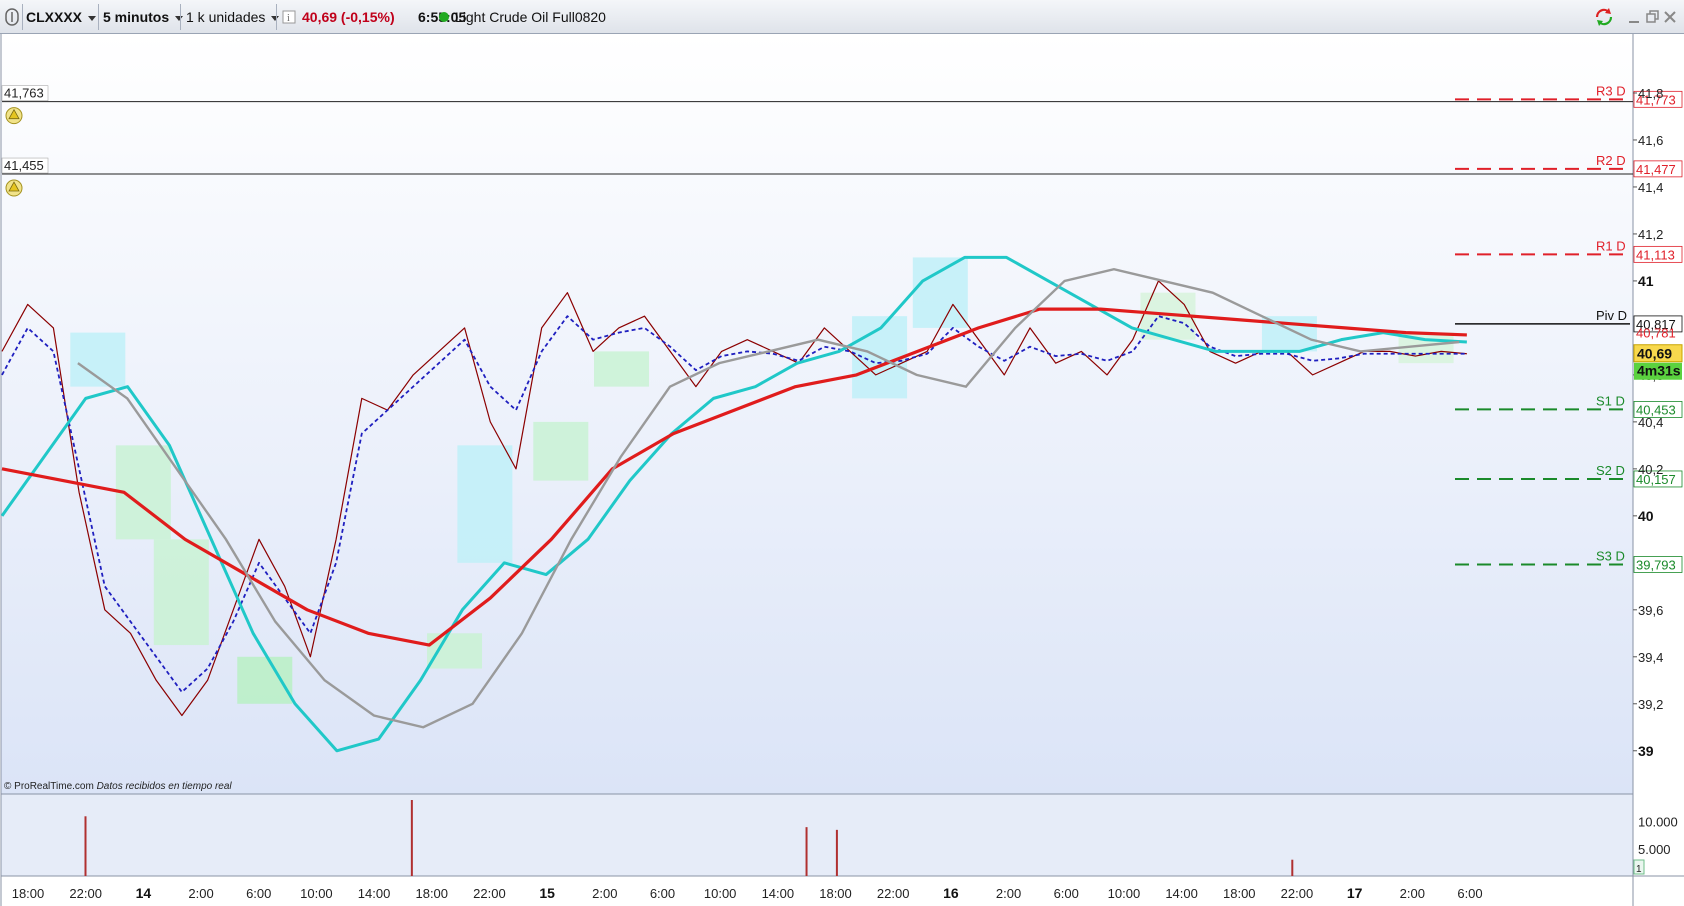 Image resolution: width=1684 pixels, height=906 pixels. Describe the element at coordinates (1658, 822) in the screenshot. I see `volume-tick-label: 10.000` at that location.